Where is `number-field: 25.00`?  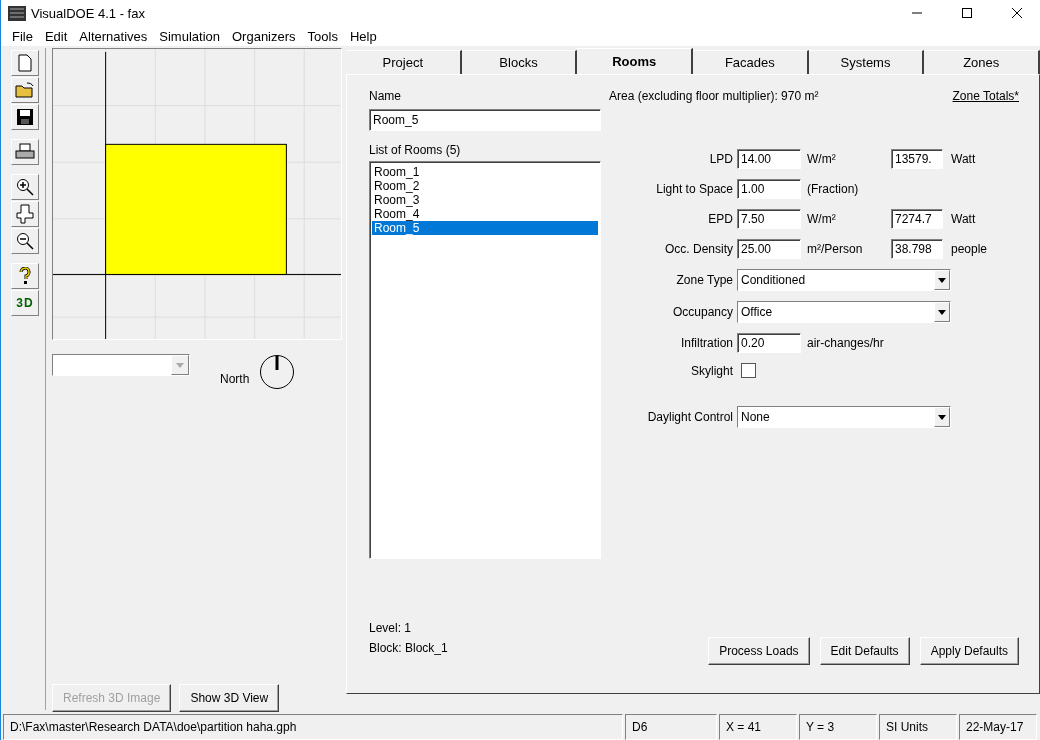
number-field: 25.00 is located at coordinates (769, 249).